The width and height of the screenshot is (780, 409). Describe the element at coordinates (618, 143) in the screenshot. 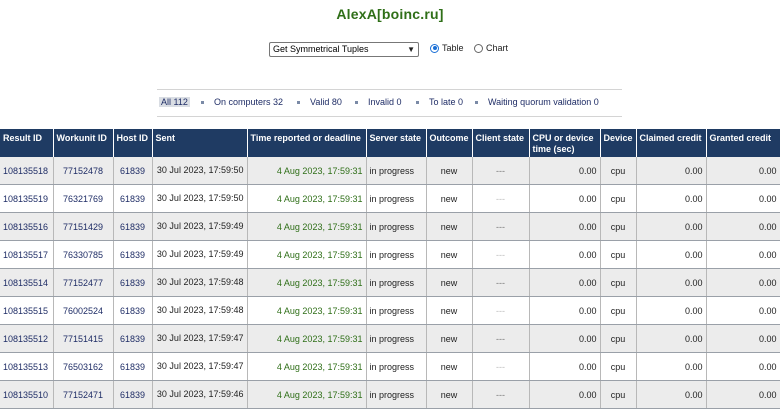

I see `col-header-device: Device` at that location.